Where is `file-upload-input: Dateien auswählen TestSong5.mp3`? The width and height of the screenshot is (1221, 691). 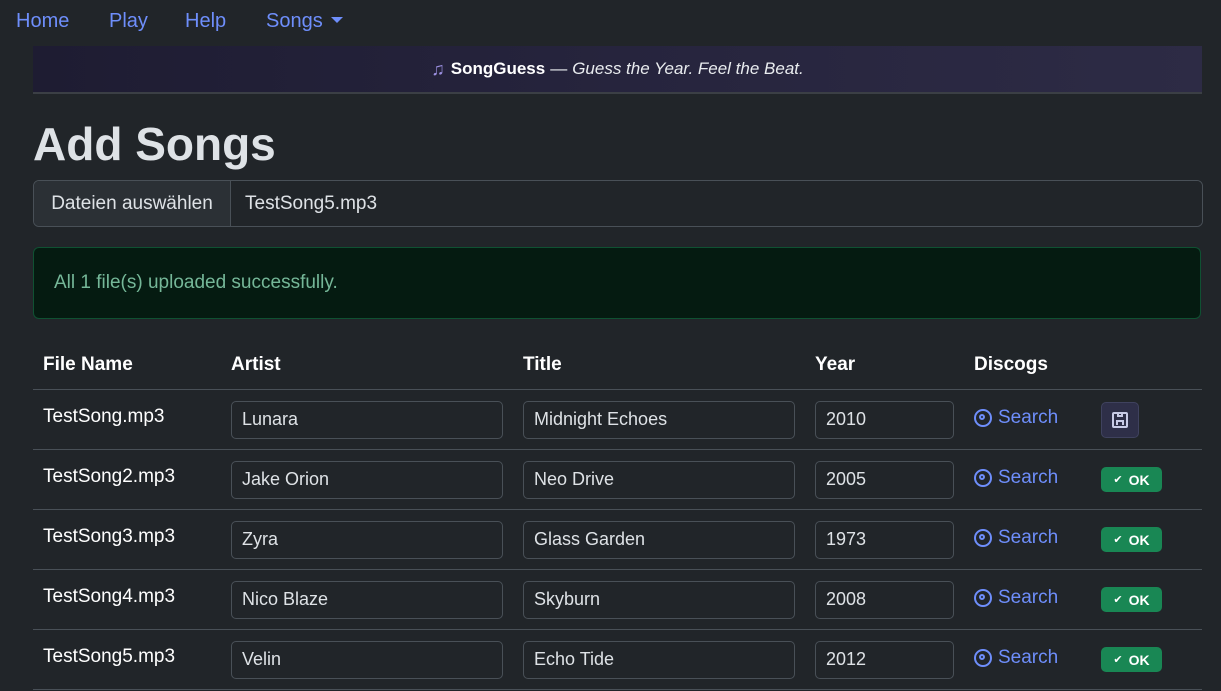 file-upload-input: Dateien auswählen TestSong5.mp3 is located at coordinates (618, 203).